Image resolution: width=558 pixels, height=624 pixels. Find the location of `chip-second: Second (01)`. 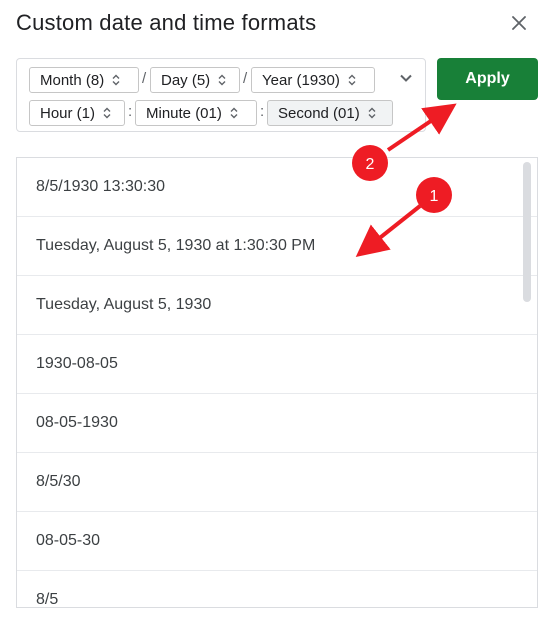

chip-second: Second (01) is located at coordinates (330, 113).